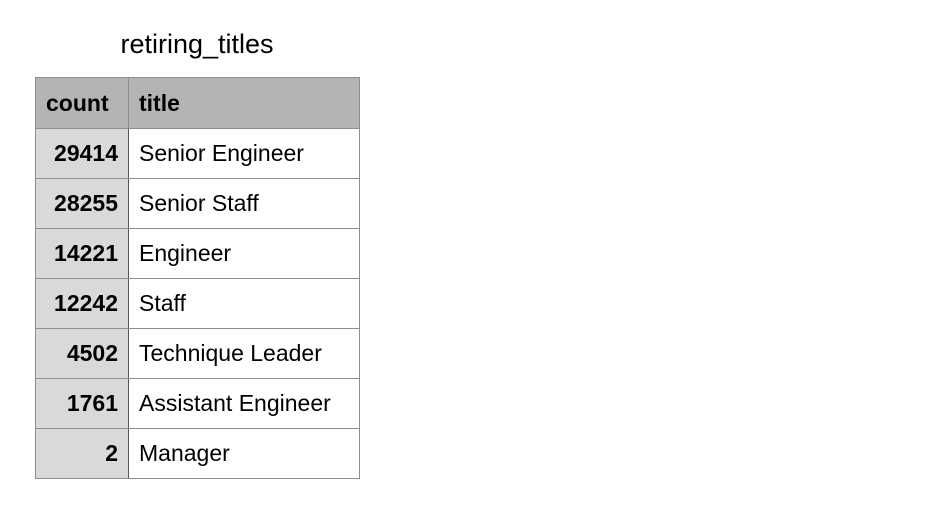  I want to click on table-row: 1761 Assistant Engineer, so click(197, 403).